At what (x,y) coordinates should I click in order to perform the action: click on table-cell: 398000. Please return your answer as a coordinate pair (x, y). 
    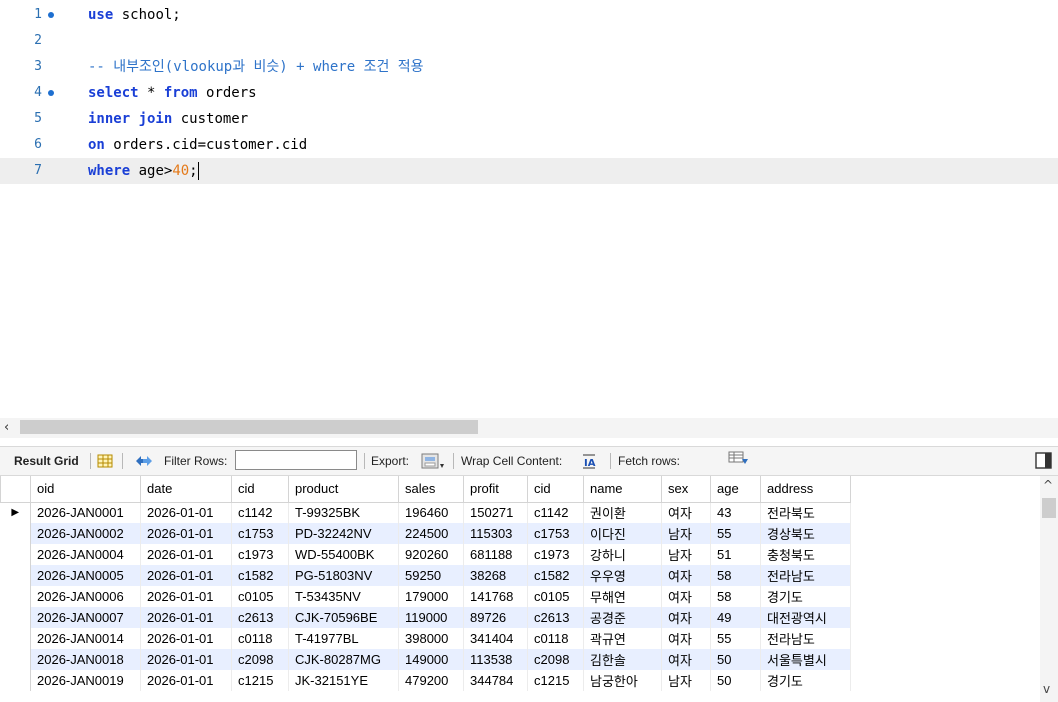
    Looking at the image, I should click on (431, 638).